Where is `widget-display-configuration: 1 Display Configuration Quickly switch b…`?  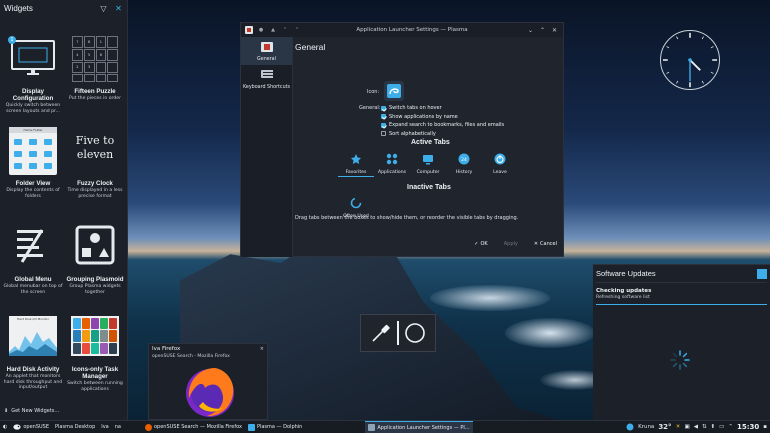
widget-display-configuration: 1 Display Configuration Quickly switch b… is located at coordinates (33, 74).